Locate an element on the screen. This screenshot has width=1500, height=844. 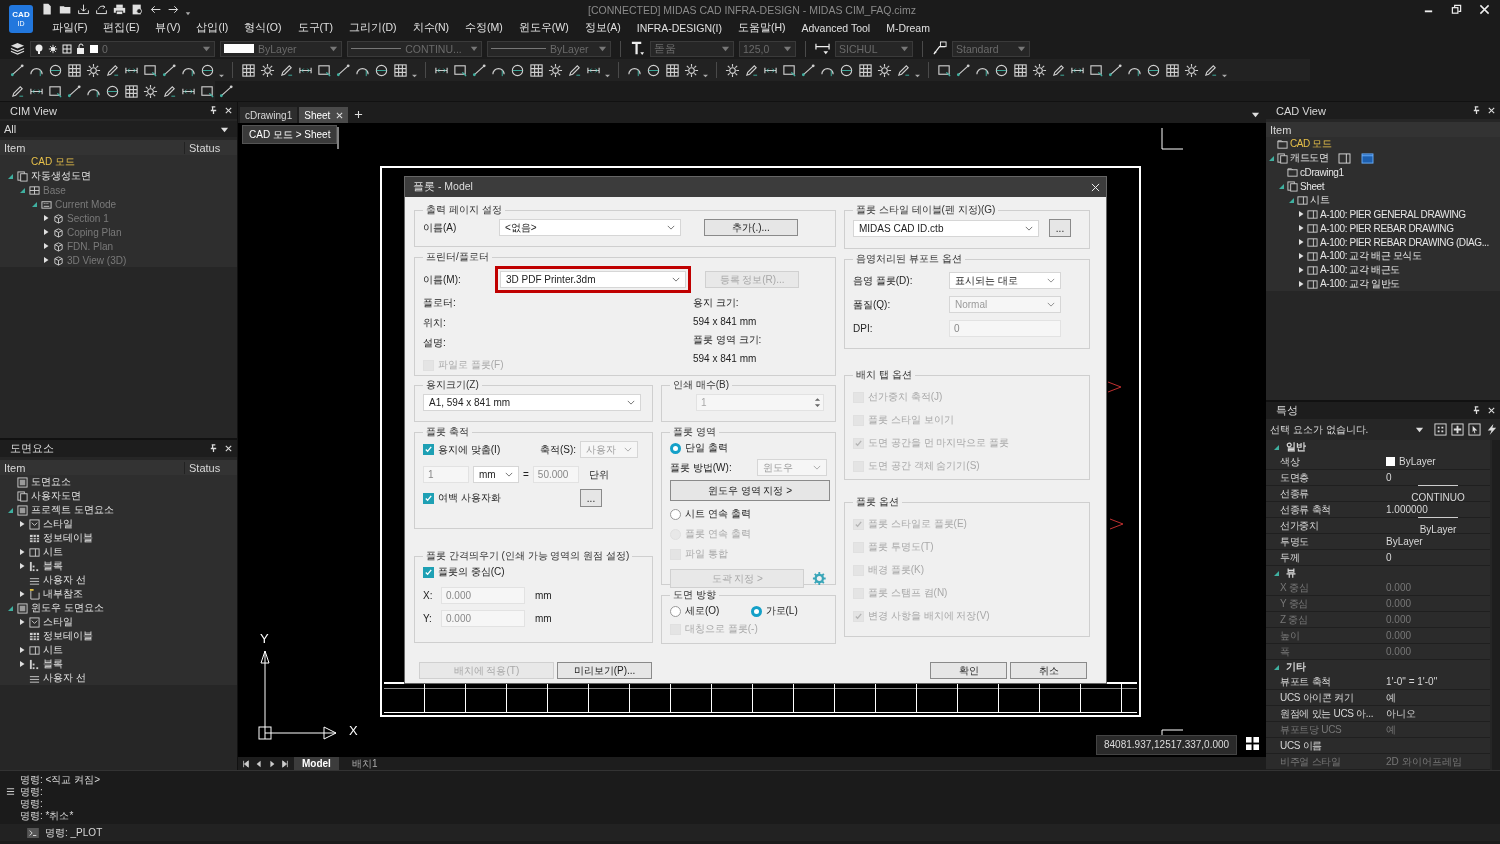
menu-item: 치수(N) is located at coordinates (431, 27).